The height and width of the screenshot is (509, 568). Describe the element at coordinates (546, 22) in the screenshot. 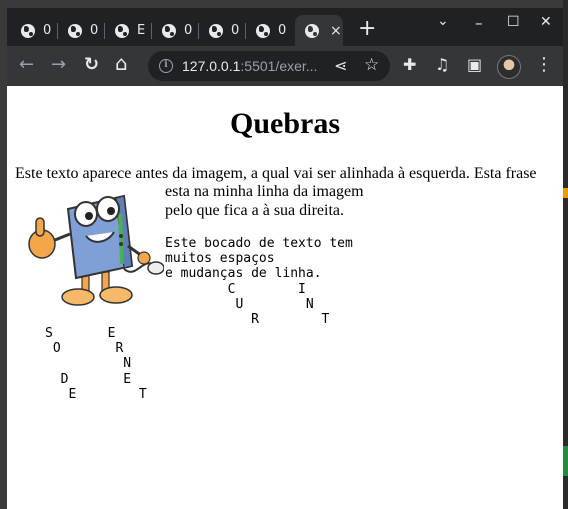

I see `close-window-button: ✕` at that location.